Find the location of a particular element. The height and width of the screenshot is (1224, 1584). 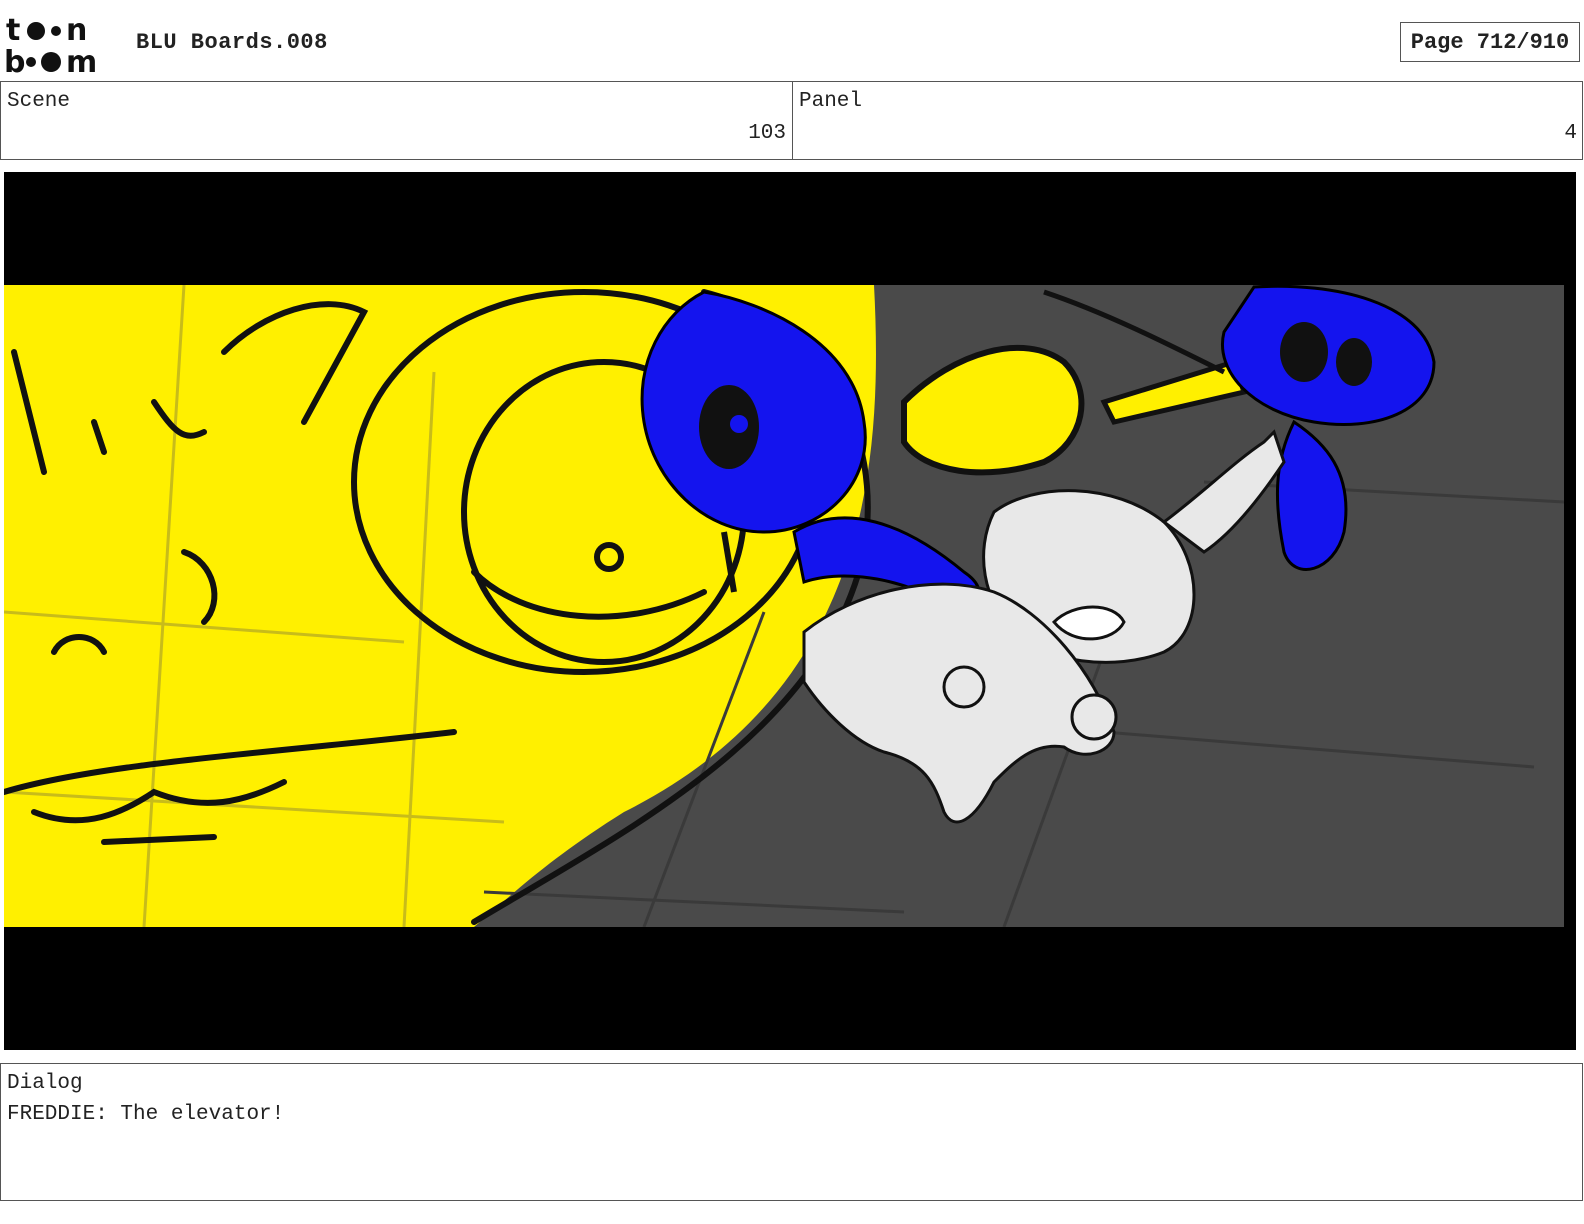

svg-text: t is located at coordinates (13, 30).